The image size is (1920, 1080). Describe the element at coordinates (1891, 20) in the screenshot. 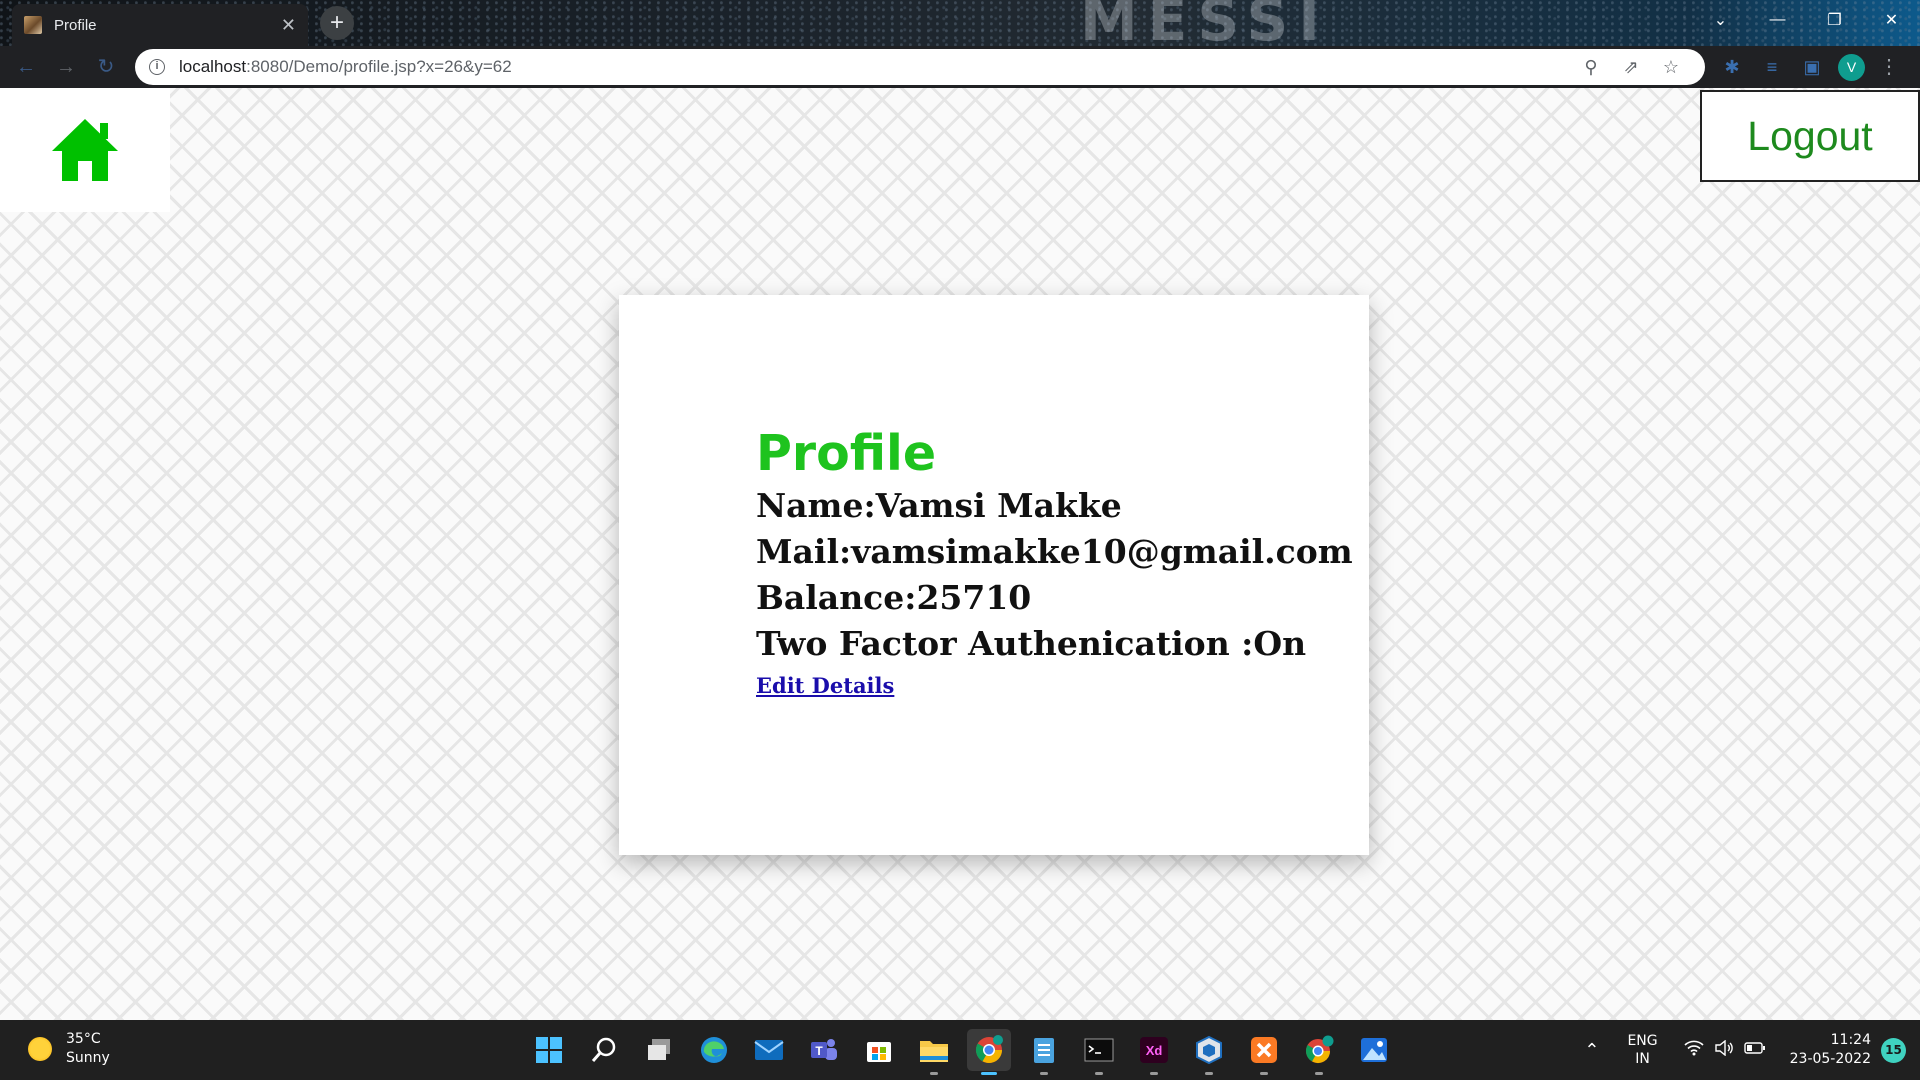

I see `close-window-icon: ✕` at that location.